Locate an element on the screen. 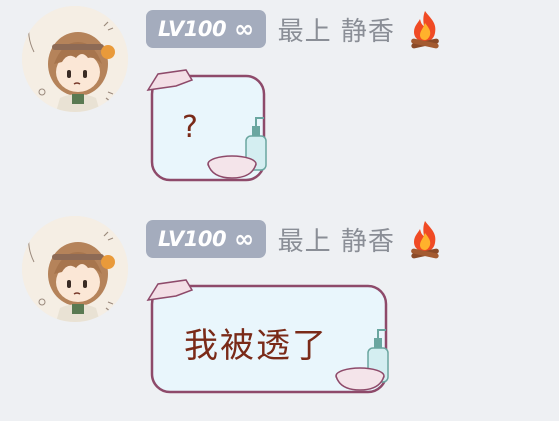 The image size is (559, 421). bubble-frame is located at coordinates (206, 125).